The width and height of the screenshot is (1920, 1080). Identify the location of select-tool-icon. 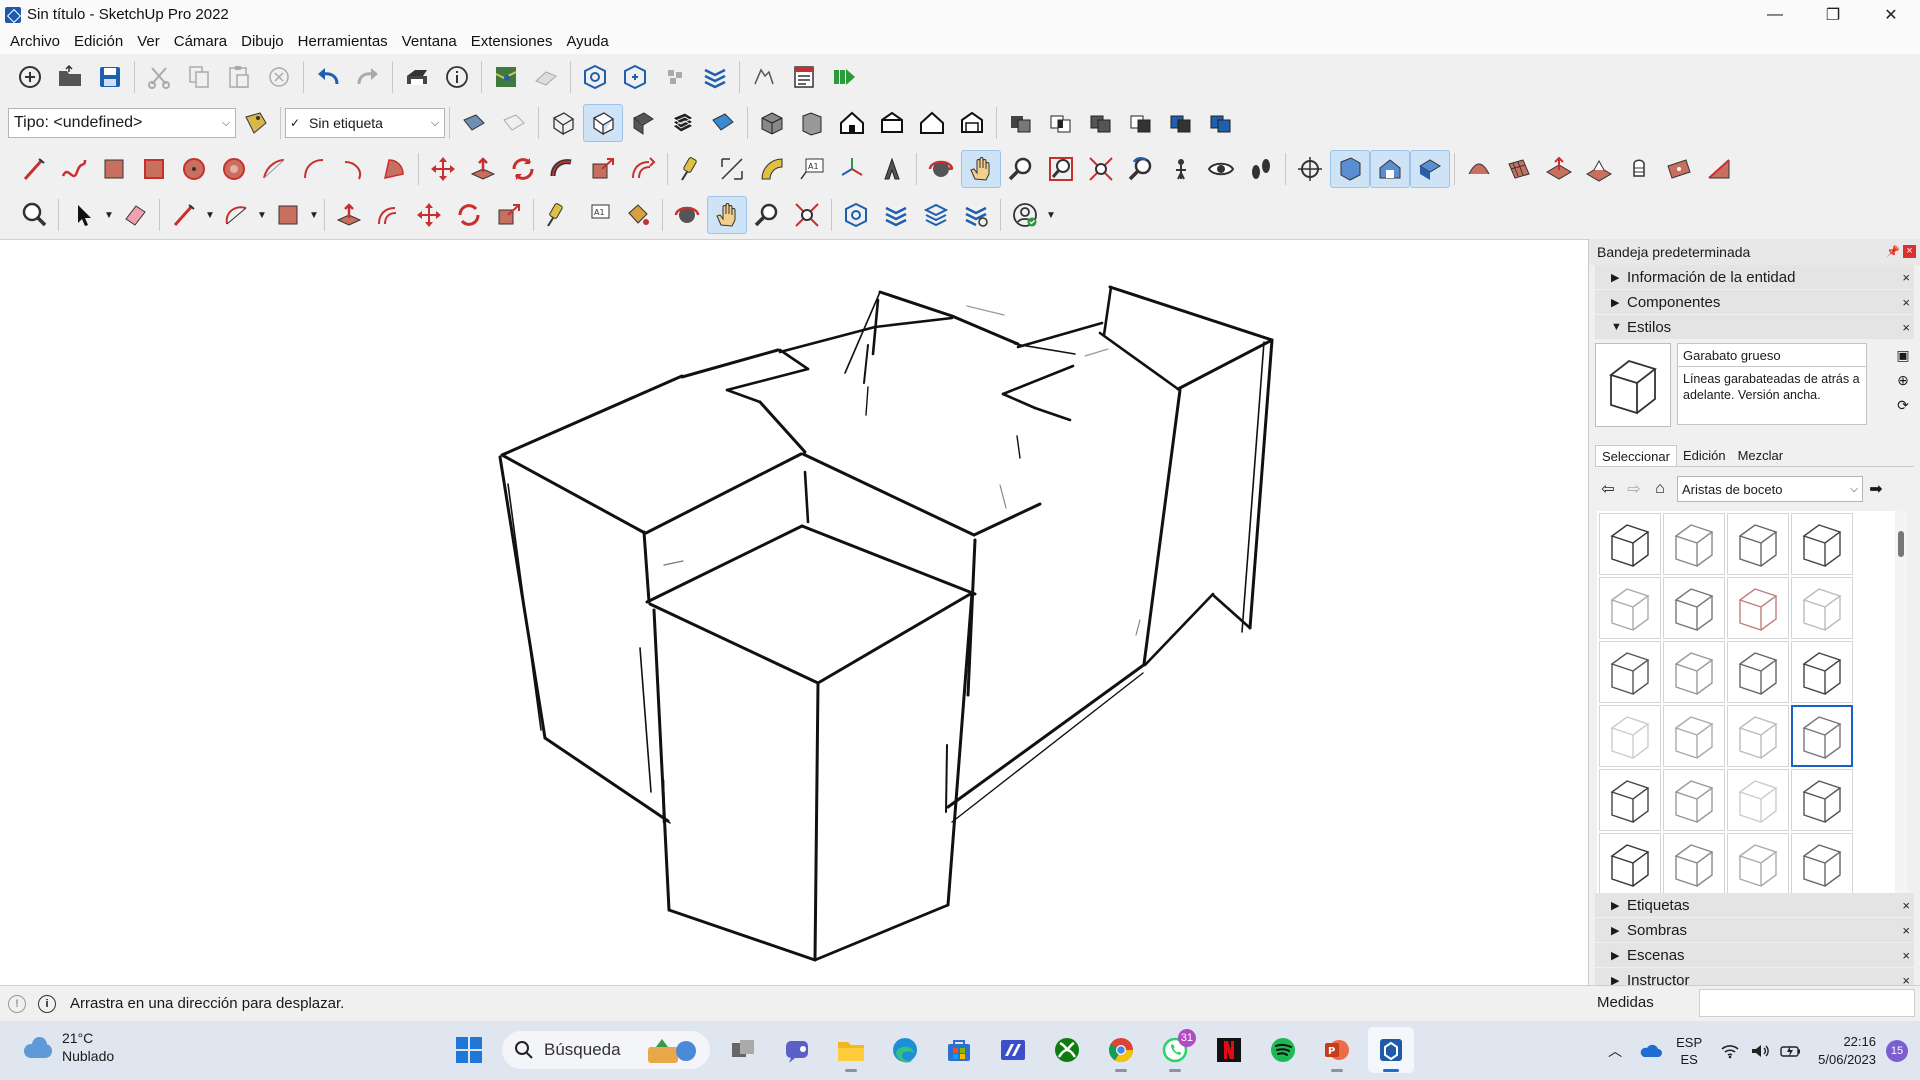
(83, 215).